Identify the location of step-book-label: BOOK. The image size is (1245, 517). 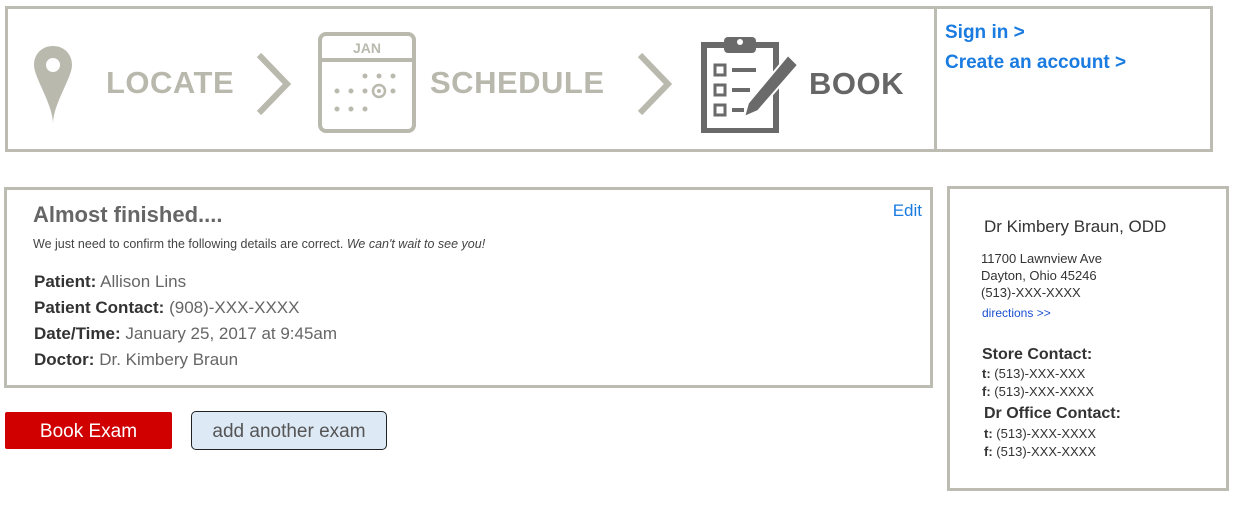
(856, 83).